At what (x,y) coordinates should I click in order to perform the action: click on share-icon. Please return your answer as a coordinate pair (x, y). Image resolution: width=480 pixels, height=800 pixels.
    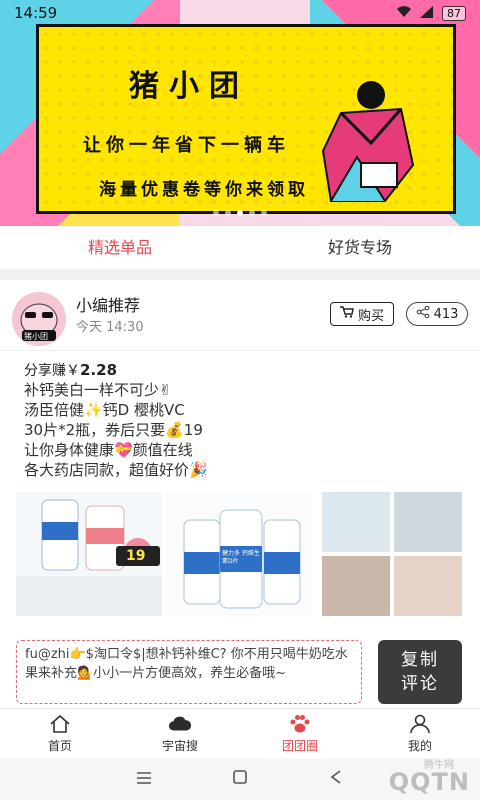
    Looking at the image, I should click on (423, 313).